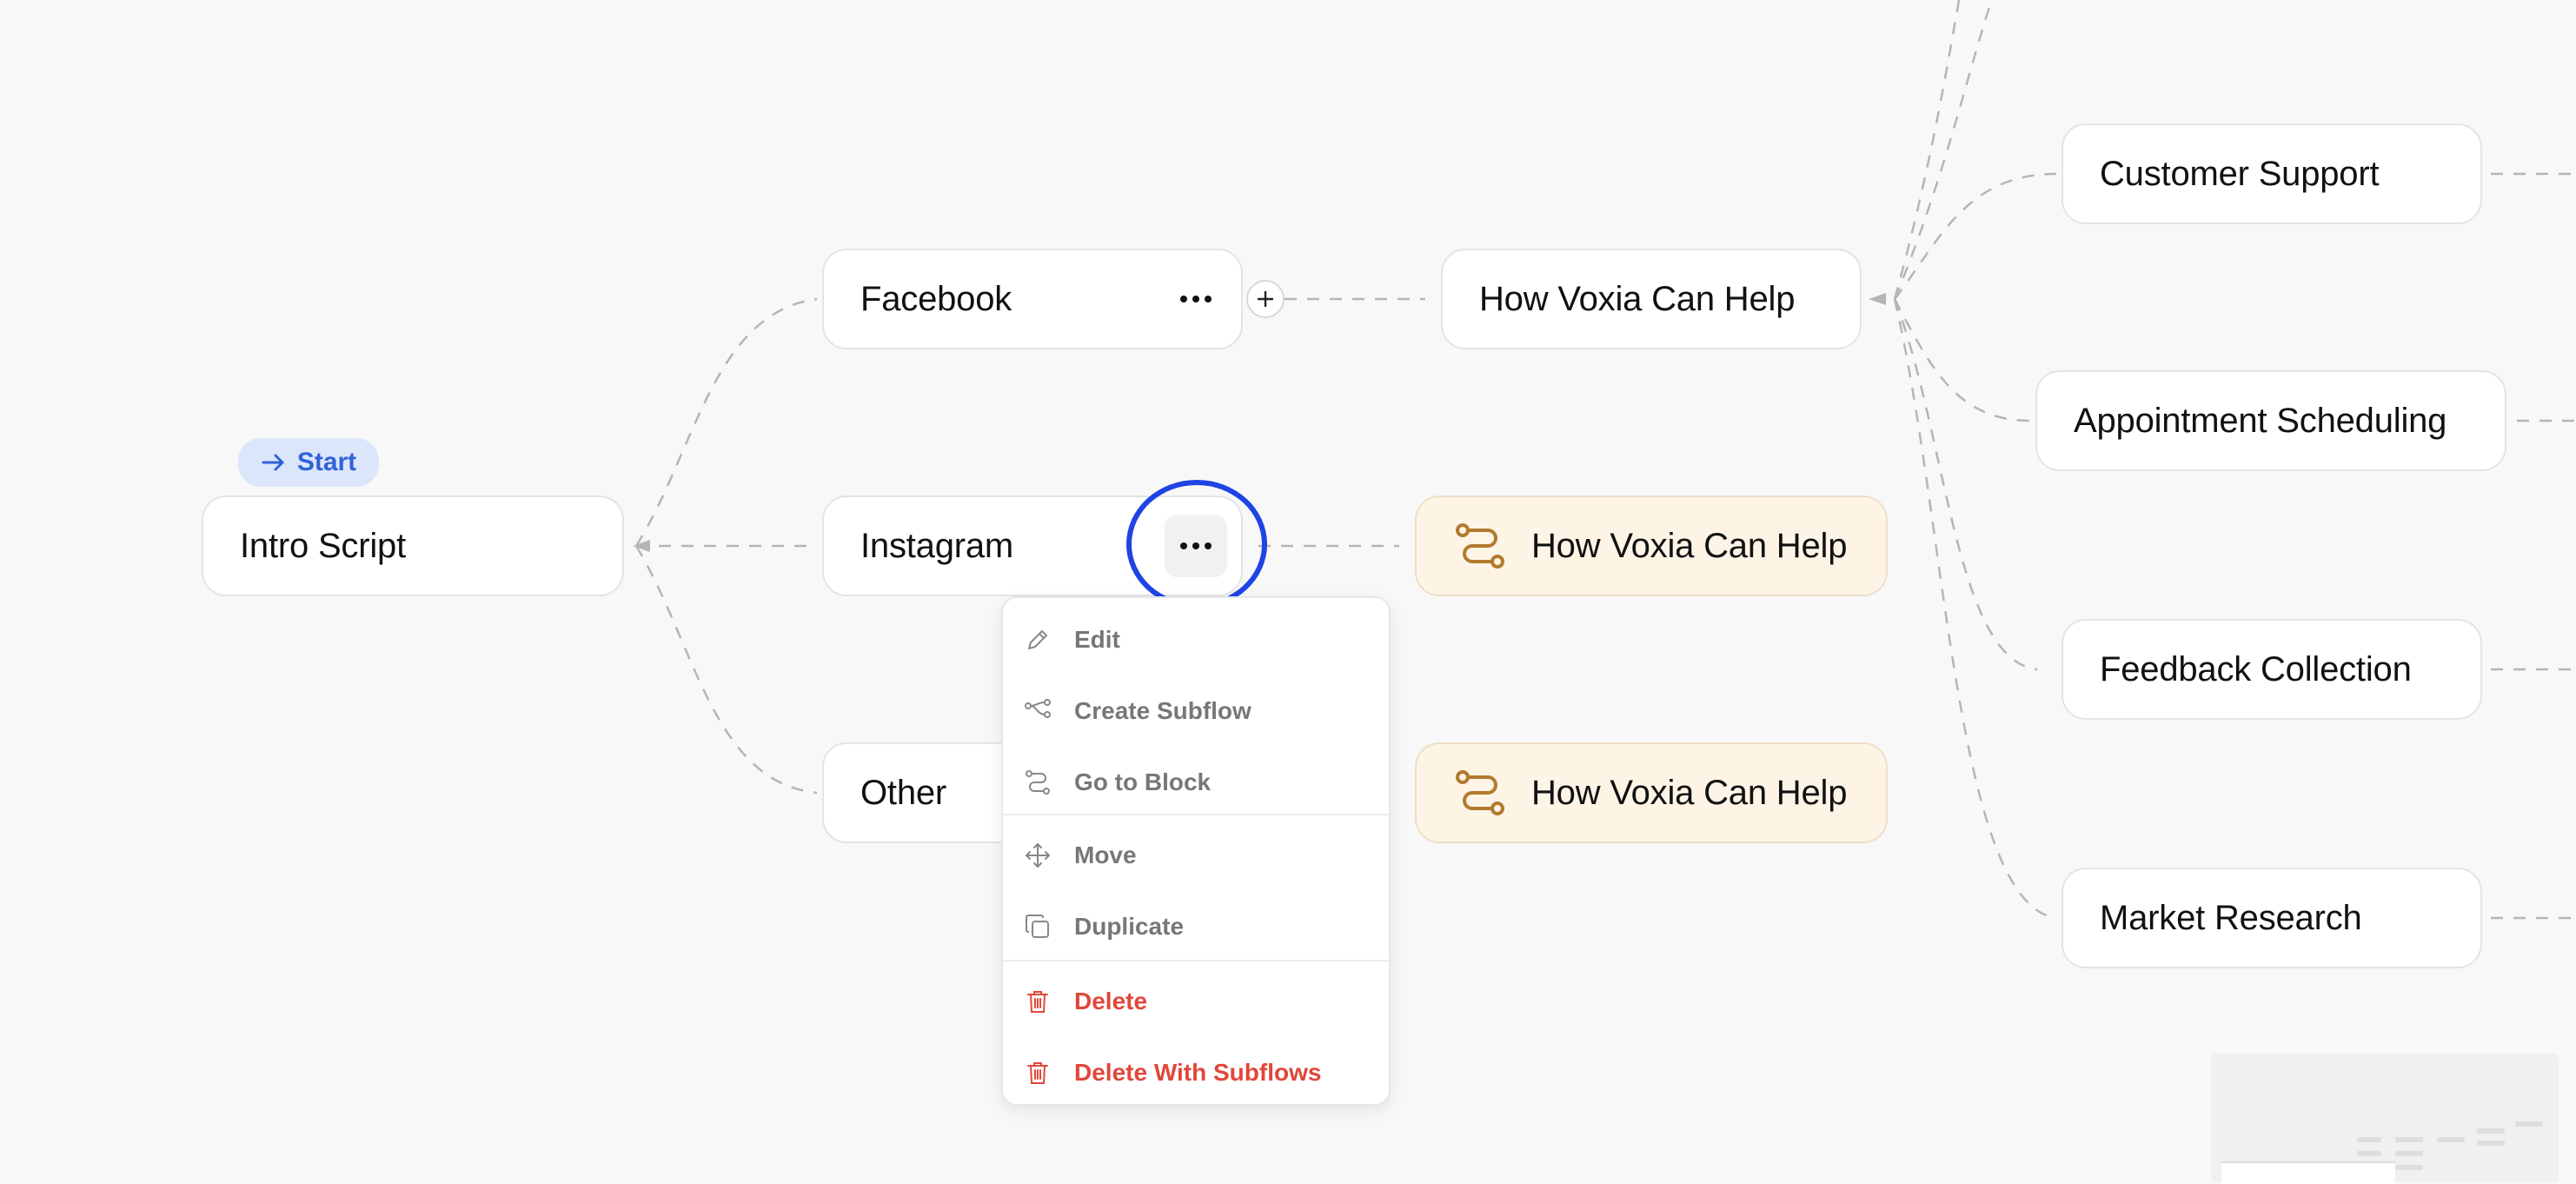 This screenshot has width=2576, height=1184. I want to click on node-label: Customer Support, so click(2240, 173).